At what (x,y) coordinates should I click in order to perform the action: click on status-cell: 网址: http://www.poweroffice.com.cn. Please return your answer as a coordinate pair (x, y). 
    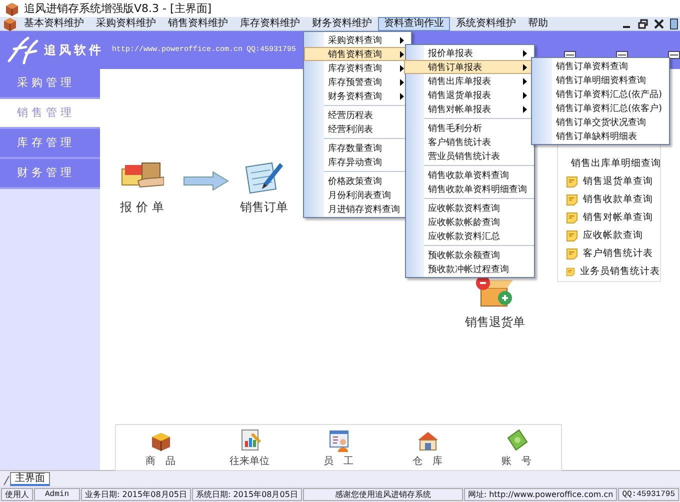
    Looking at the image, I should click on (541, 494).